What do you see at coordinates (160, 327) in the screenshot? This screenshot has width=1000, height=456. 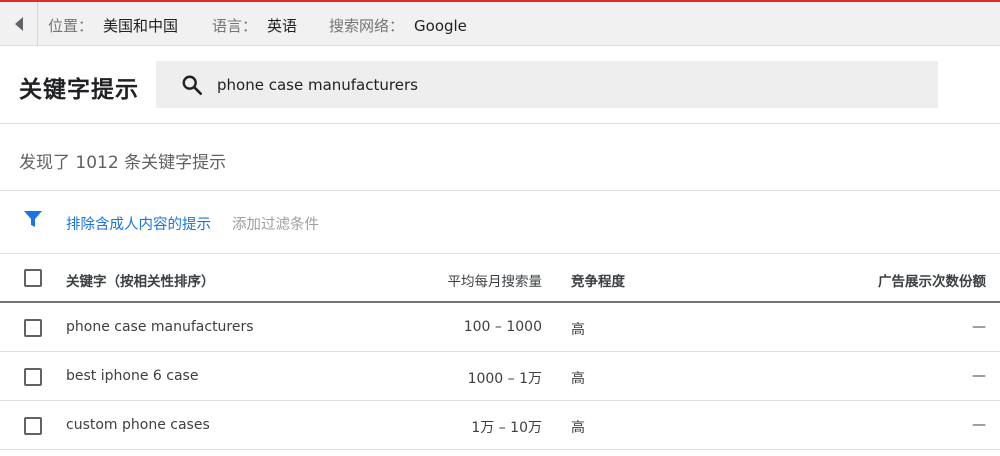 I see `keyword-cell: phone case manufacturers` at bounding box center [160, 327].